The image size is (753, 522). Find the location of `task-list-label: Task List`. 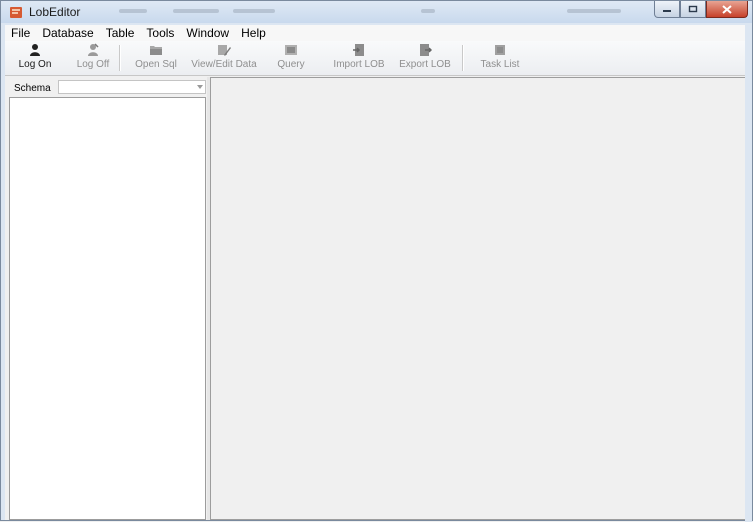

task-list-label: Task List is located at coordinates (500, 64).